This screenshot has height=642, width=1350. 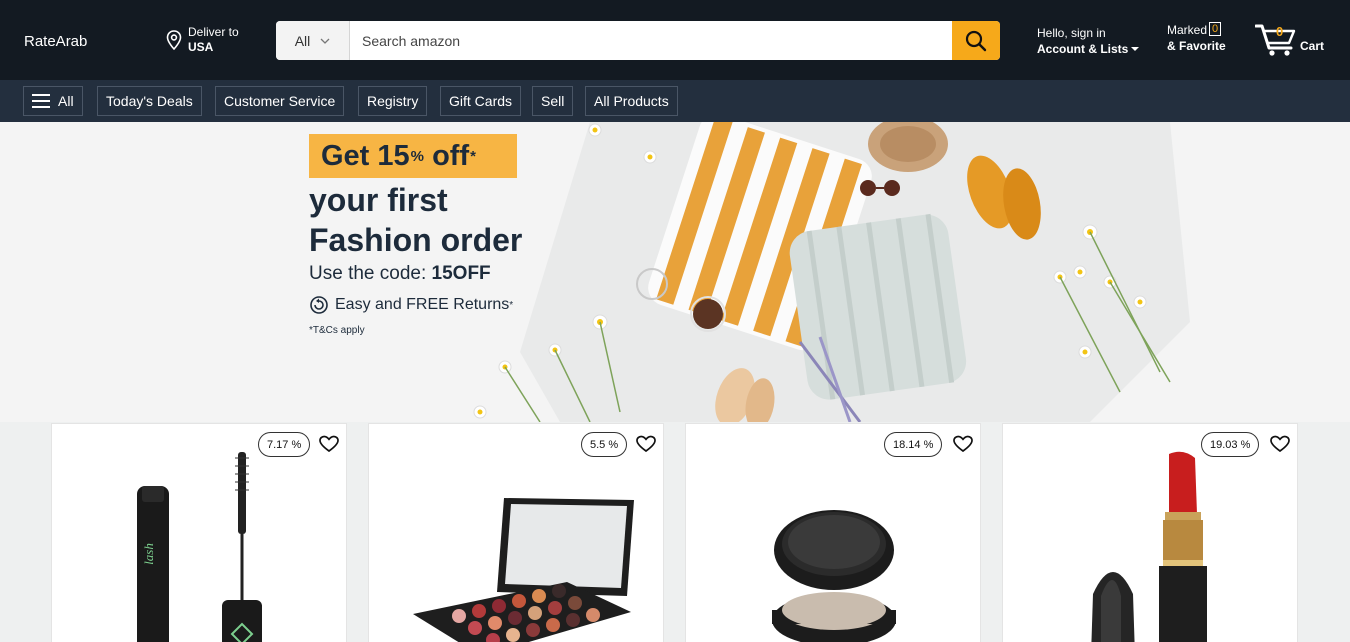 What do you see at coordinates (461, 273) in the screenshot?
I see `promo-code: 15OFF` at bounding box center [461, 273].